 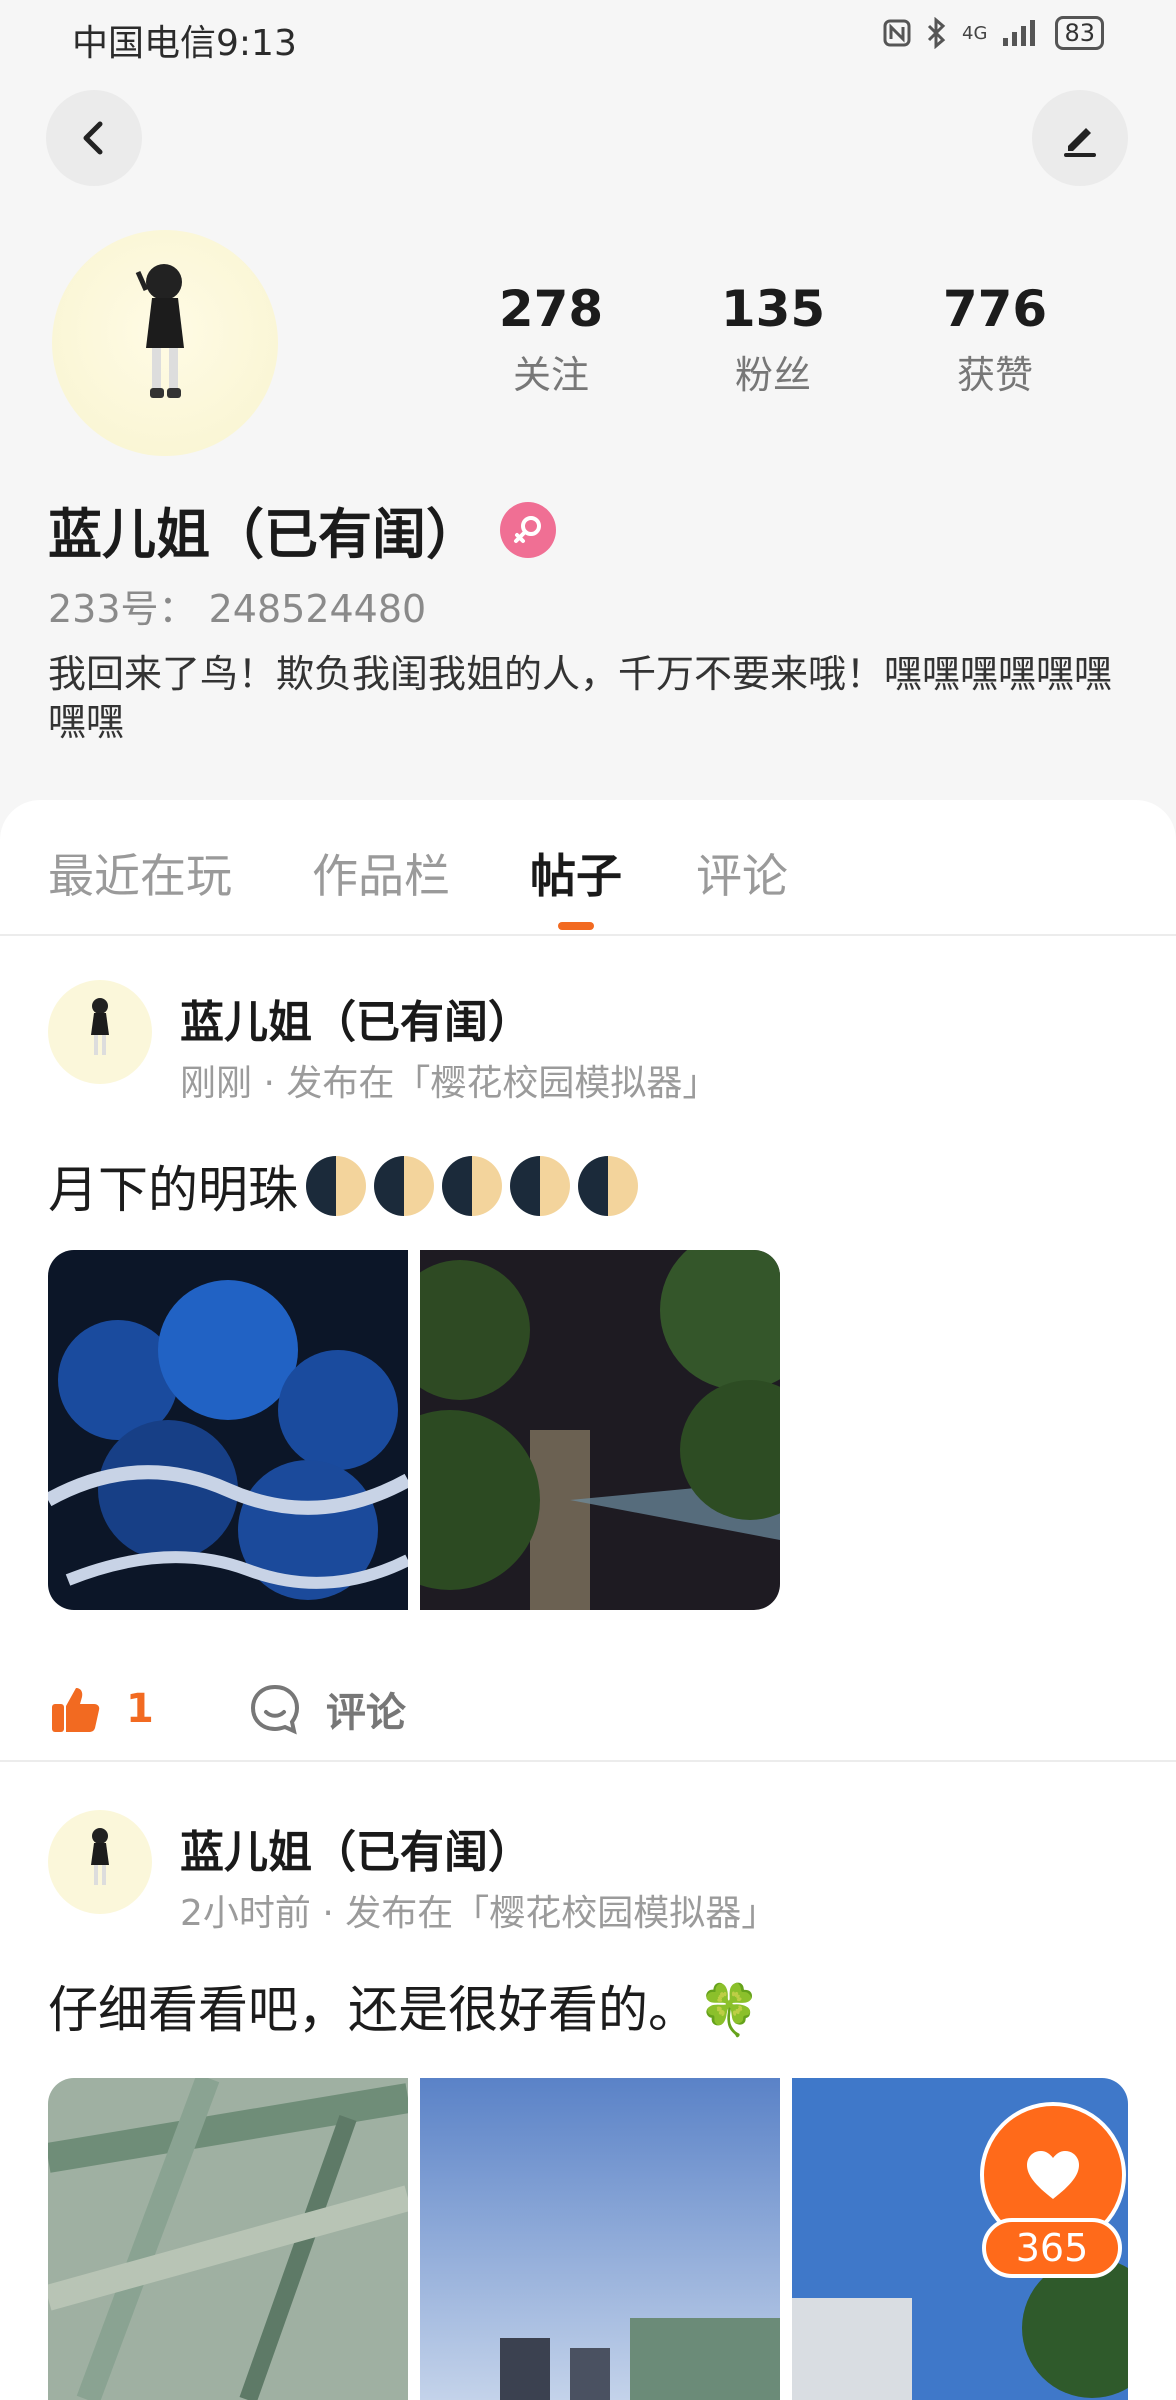 I want to click on tab-works: 作品栏, so click(x=381, y=873).